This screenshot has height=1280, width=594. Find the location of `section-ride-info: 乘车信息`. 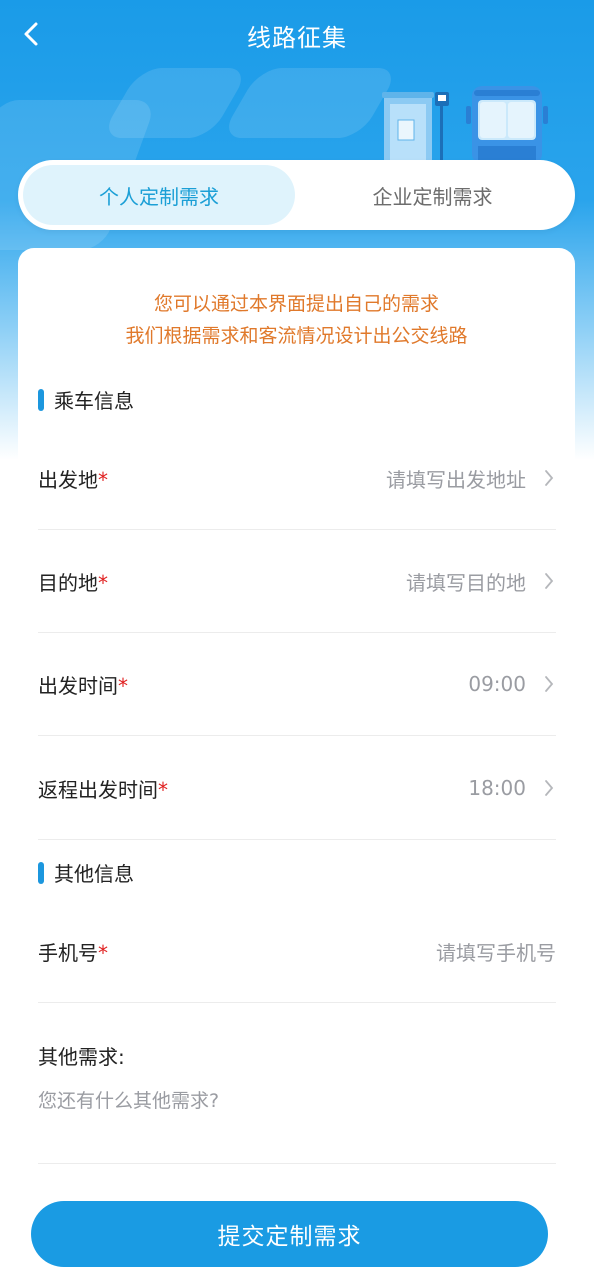

section-ride-info: 乘车信息 is located at coordinates (86, 399).